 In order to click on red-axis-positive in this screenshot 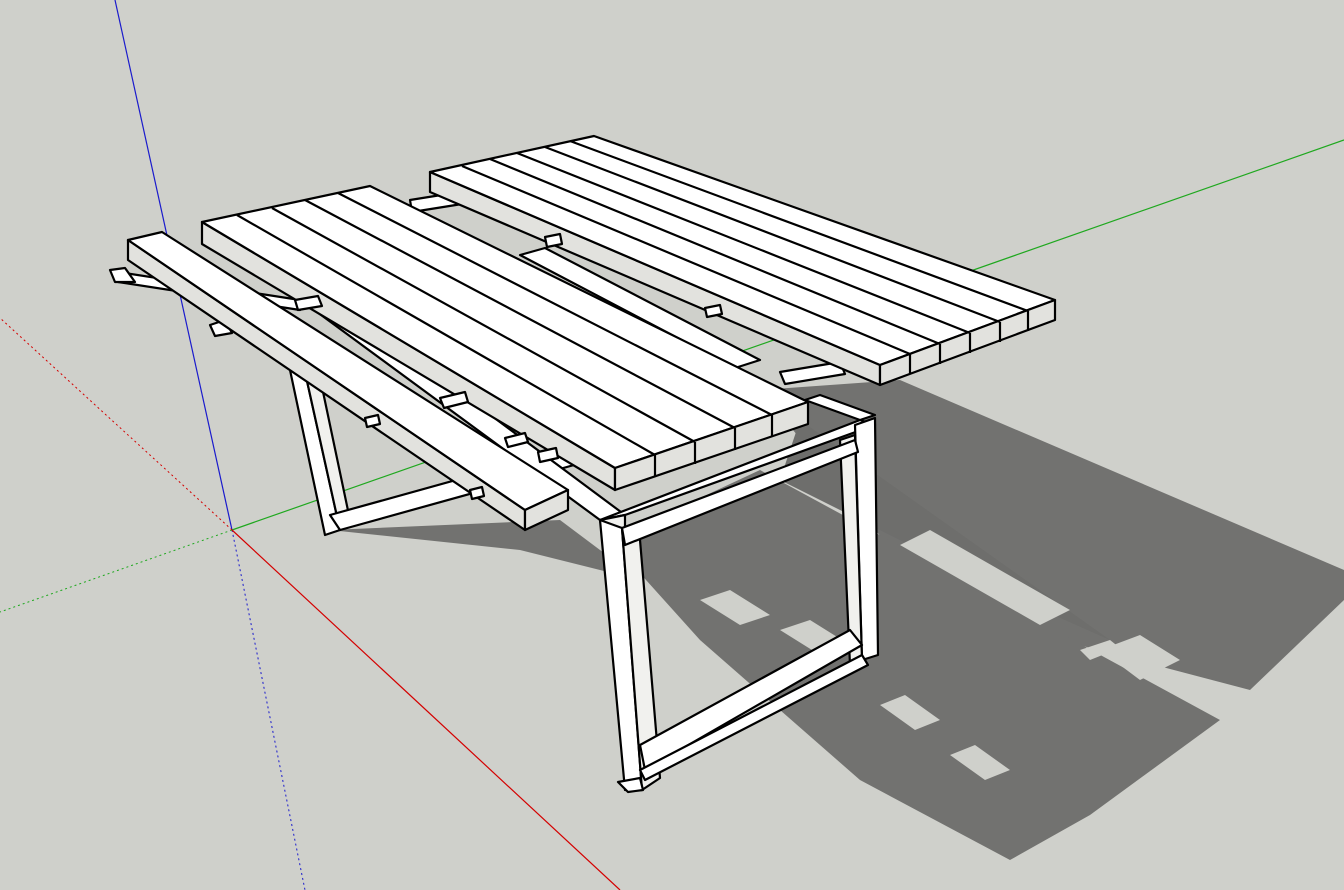, I will do `click(426, 709)`.